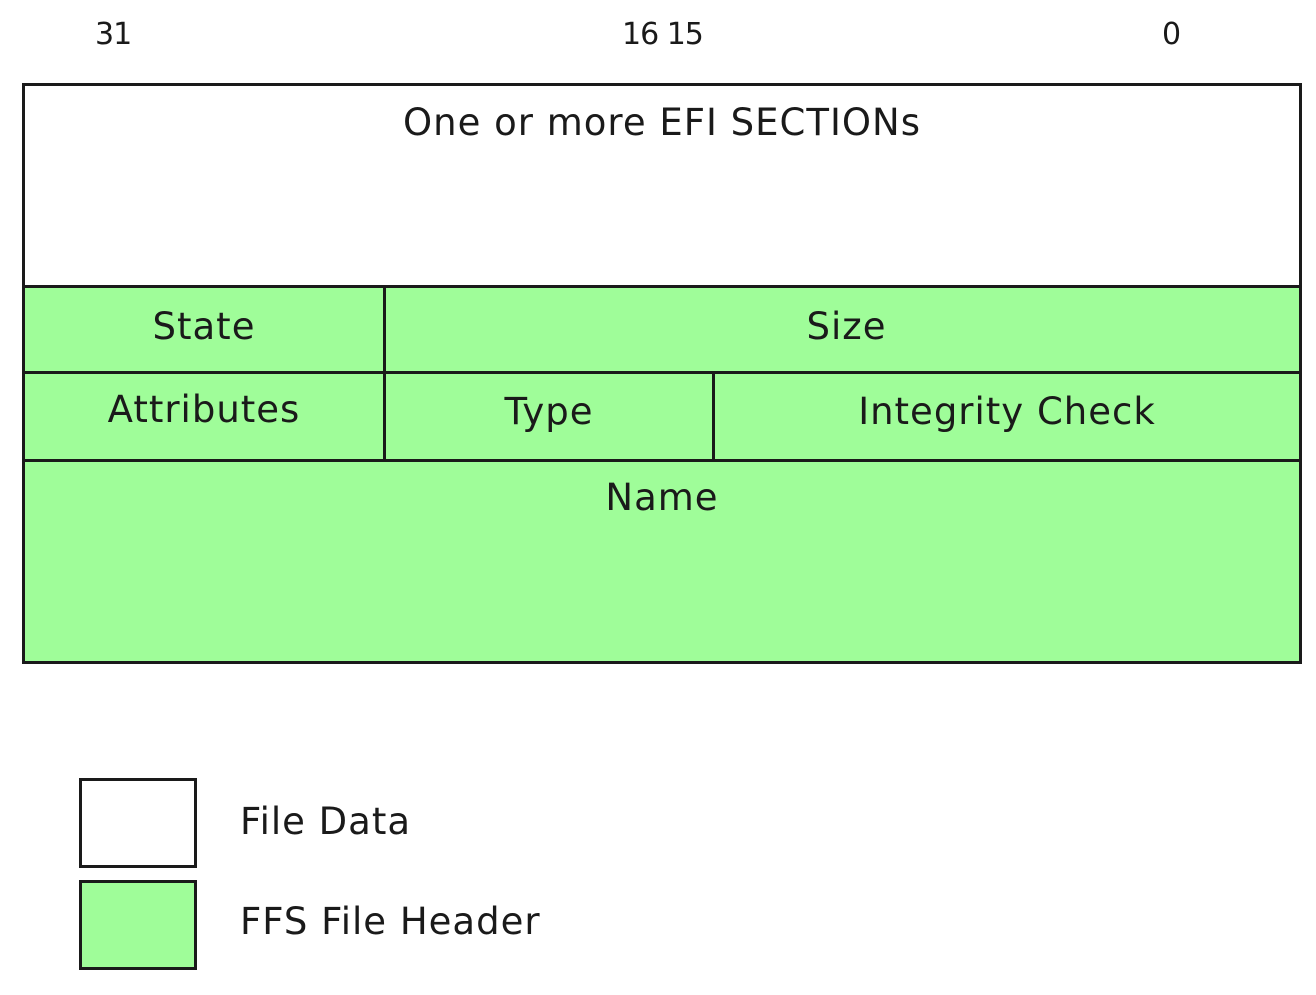 Image resolution: width=1316 pixels, height=995 pixels. I want to click on attributes-cell: Attributes, so click(205, 418).